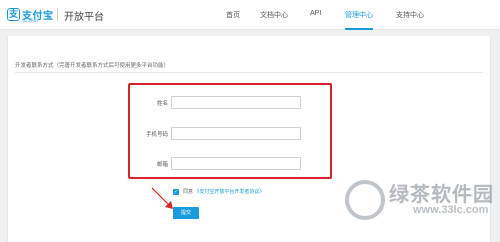 Image resolution: width=500 pixels, height=242 pixels. What do you see at coordinates (274, 15) in the screenshot?
I see `nav-docs: 文档中心` at bounding box center [274, 15].